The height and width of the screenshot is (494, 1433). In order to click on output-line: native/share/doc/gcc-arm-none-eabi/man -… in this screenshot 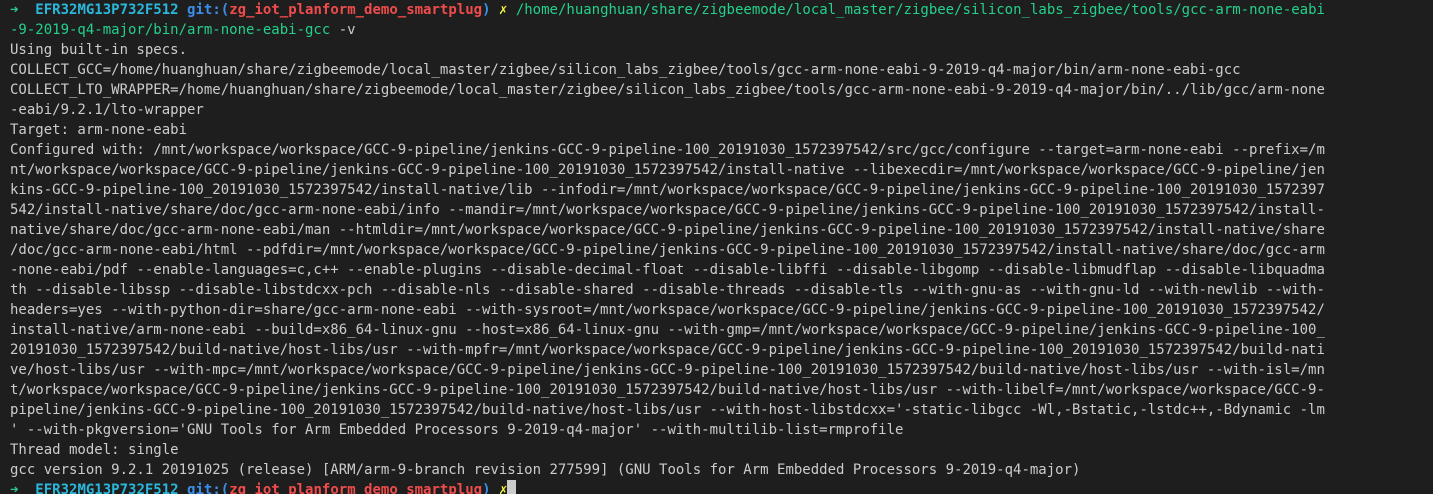, I will do `click(667, 230)`.